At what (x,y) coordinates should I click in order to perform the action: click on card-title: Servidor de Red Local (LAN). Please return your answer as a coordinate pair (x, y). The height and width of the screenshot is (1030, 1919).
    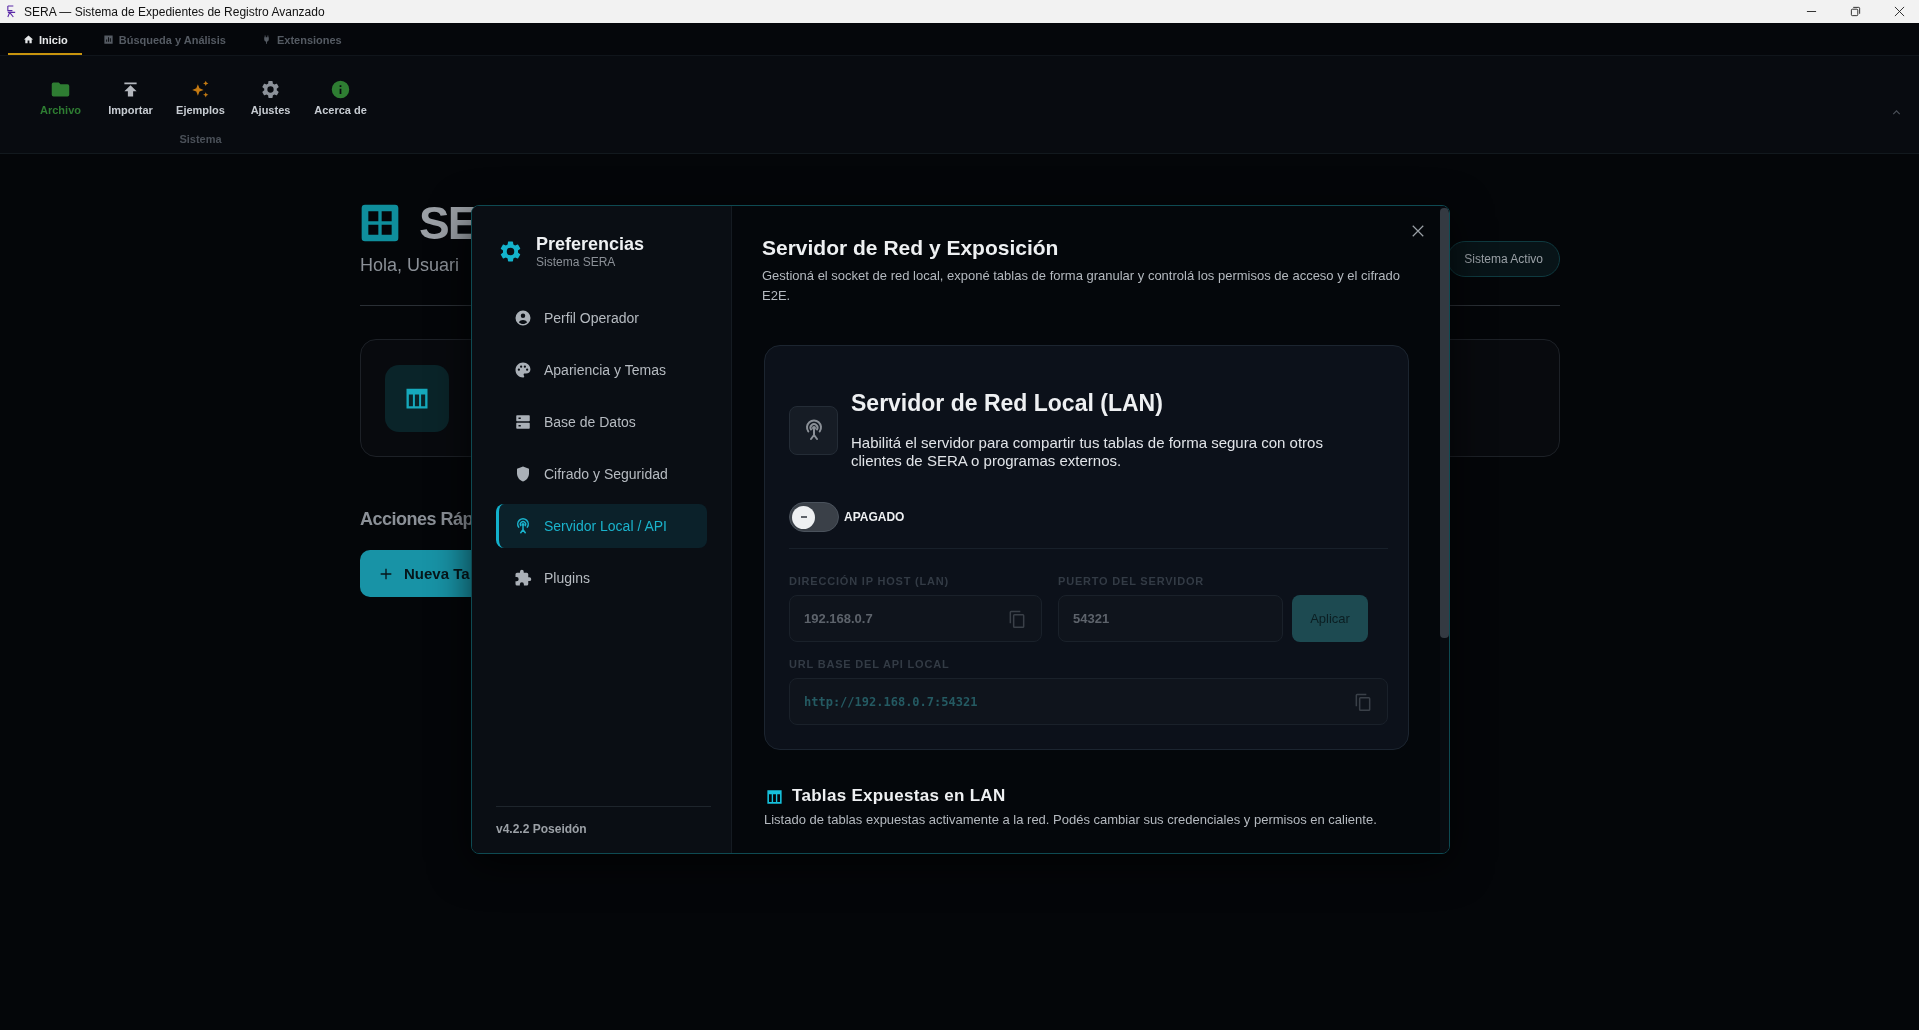
    Looking at the image, I should click on (1007, 403).